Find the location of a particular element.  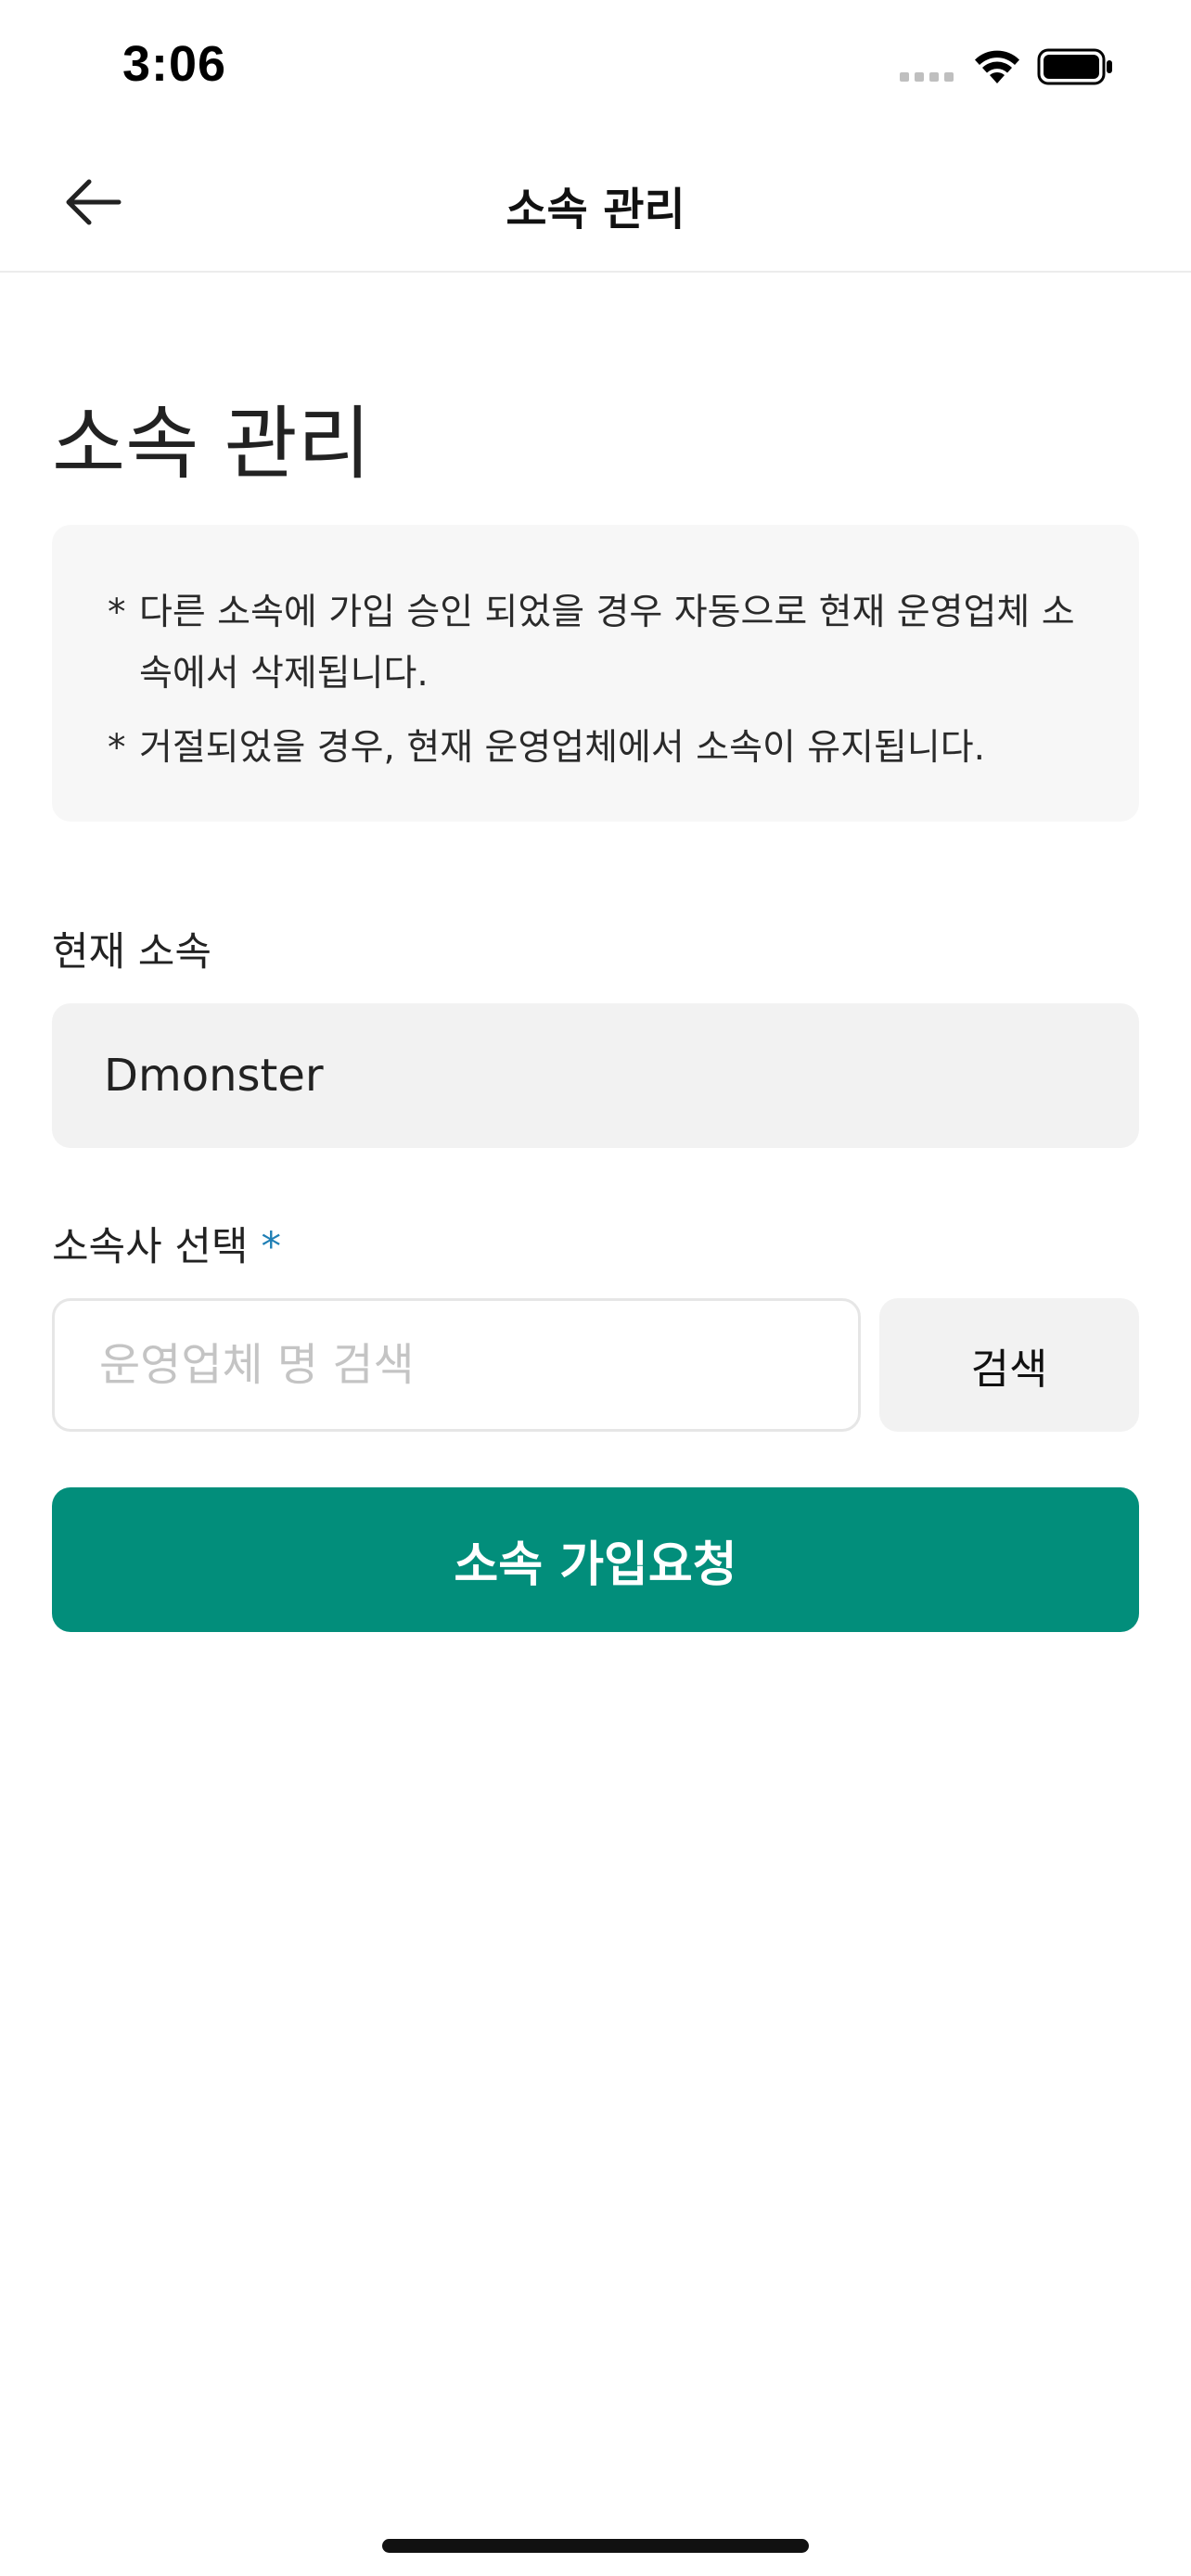

notice-item: * 거절되었을 경우, 현재 운영업체에서 소속이 유지됩니다. is located at coordinates (605, 749).